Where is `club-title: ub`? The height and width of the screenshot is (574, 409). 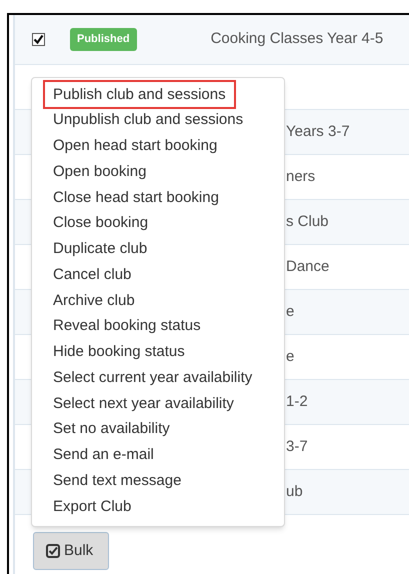 club-title: ub is located at coordinates (294, 492).